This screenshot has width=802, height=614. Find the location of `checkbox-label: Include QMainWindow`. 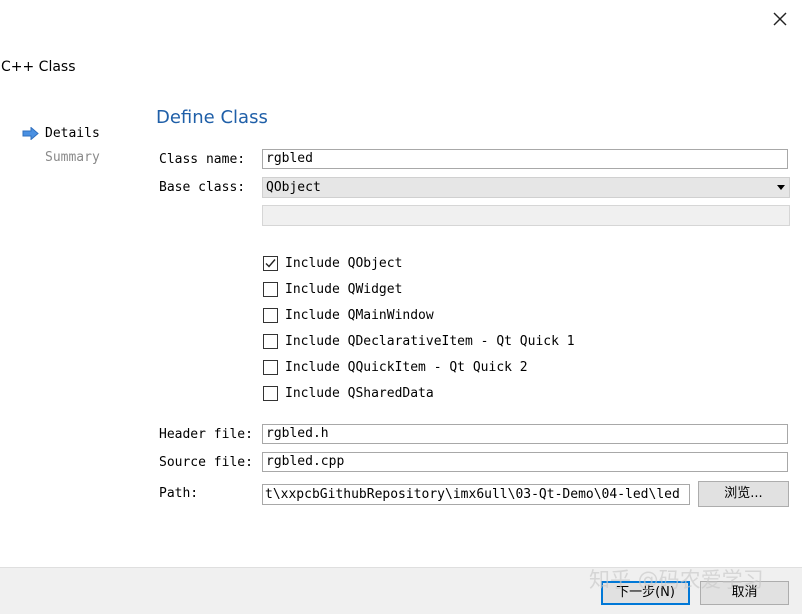

checkbox-label: Include QMainWindow is located at coordinates (359, 315).